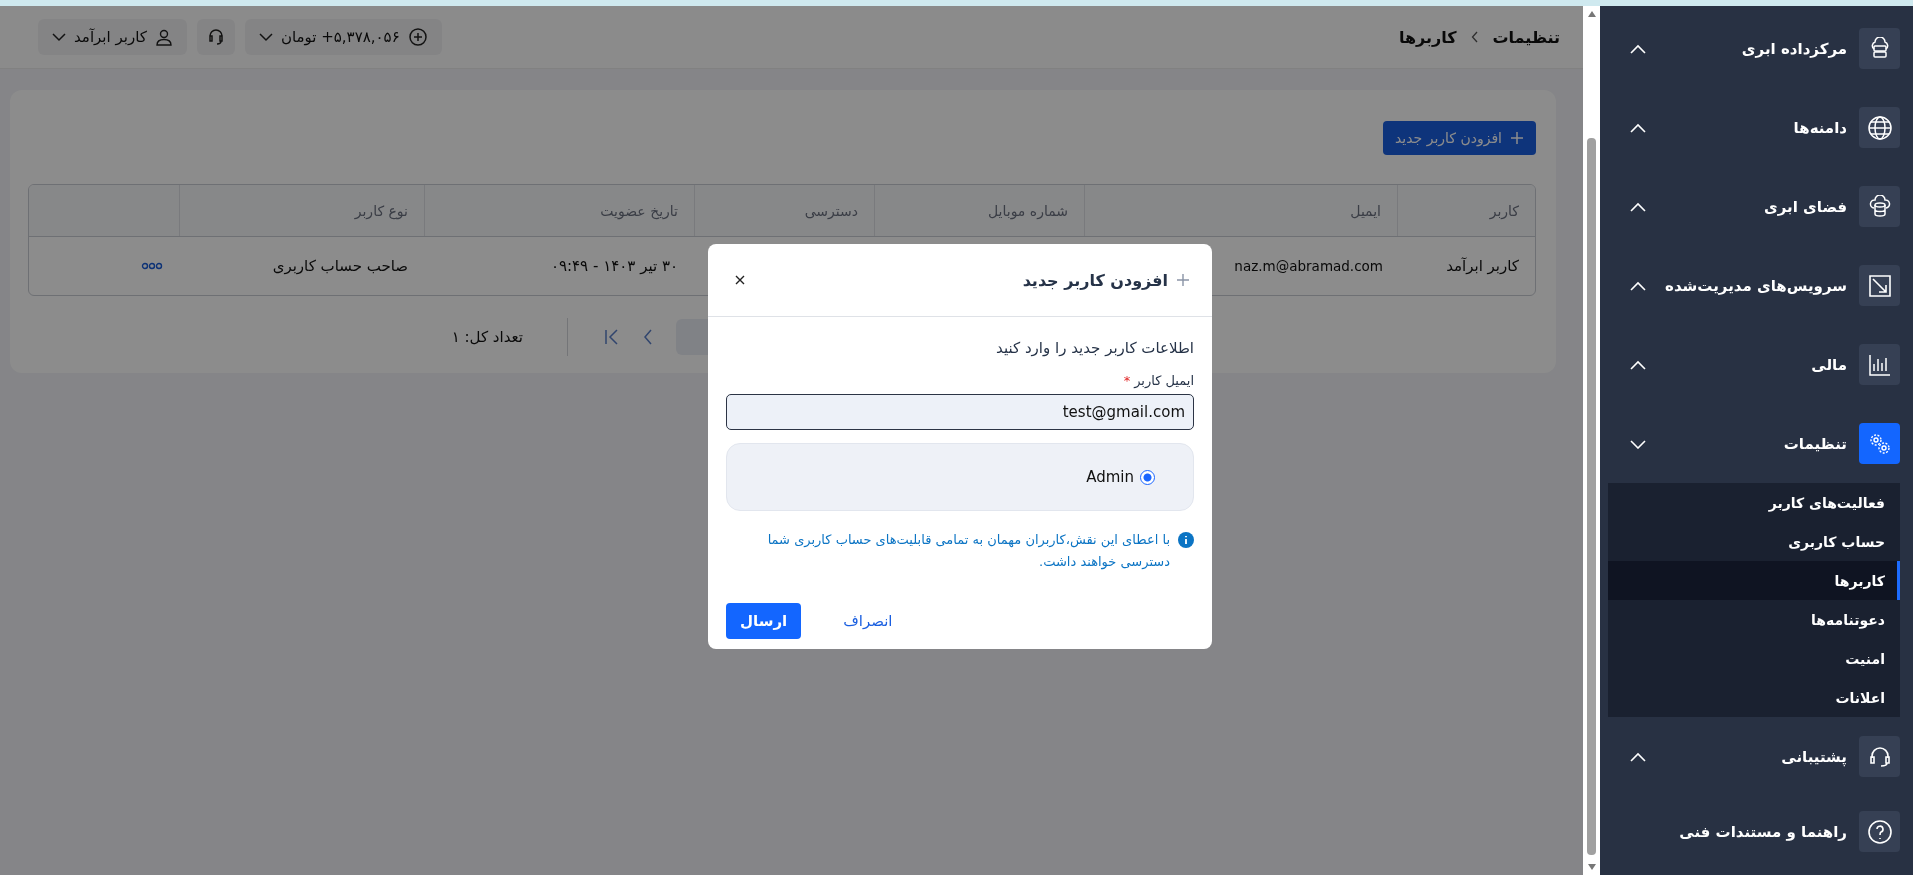 This screenshot has height=875, width=1913. I want to click on user-menu-button: کاربر ابرآمد, so click(112, 37).